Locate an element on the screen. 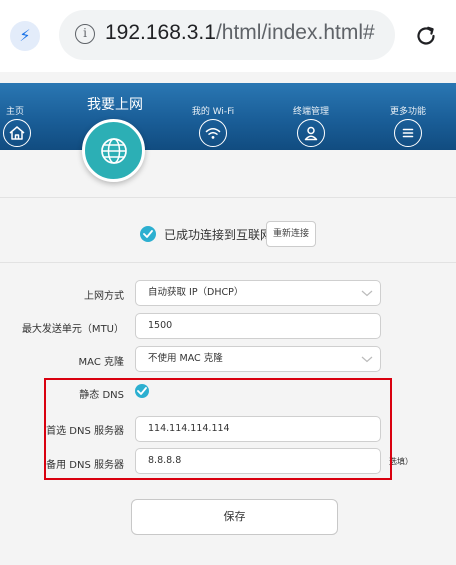 Image resolution: width=456 pixels, height=565 pixels. router-nav-bar: 主页 我要上网 我的 Wi-Fi 终端管理 更多功能 is located at coordinates (228, 116).